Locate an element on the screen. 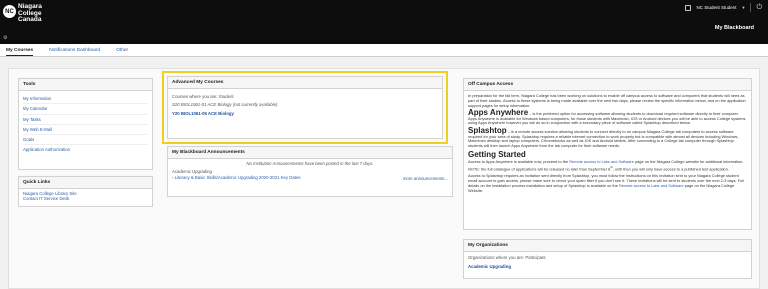 The width and height of the screenshot is (768, 289). organizations-role-label: Organizations where you are: Participant is located at coordinates (507, 257).